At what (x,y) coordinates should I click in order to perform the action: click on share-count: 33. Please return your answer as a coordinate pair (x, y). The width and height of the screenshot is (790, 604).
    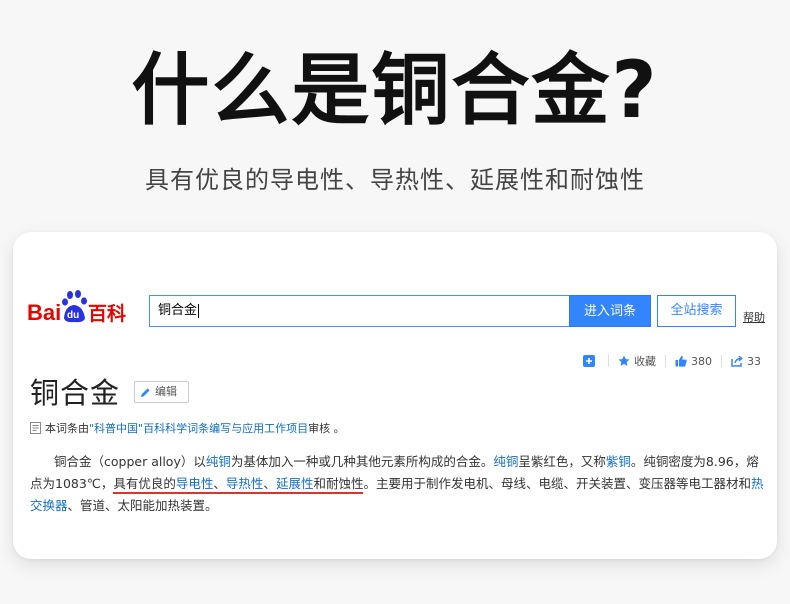
    Looking at the image, I should click on (754, 361).